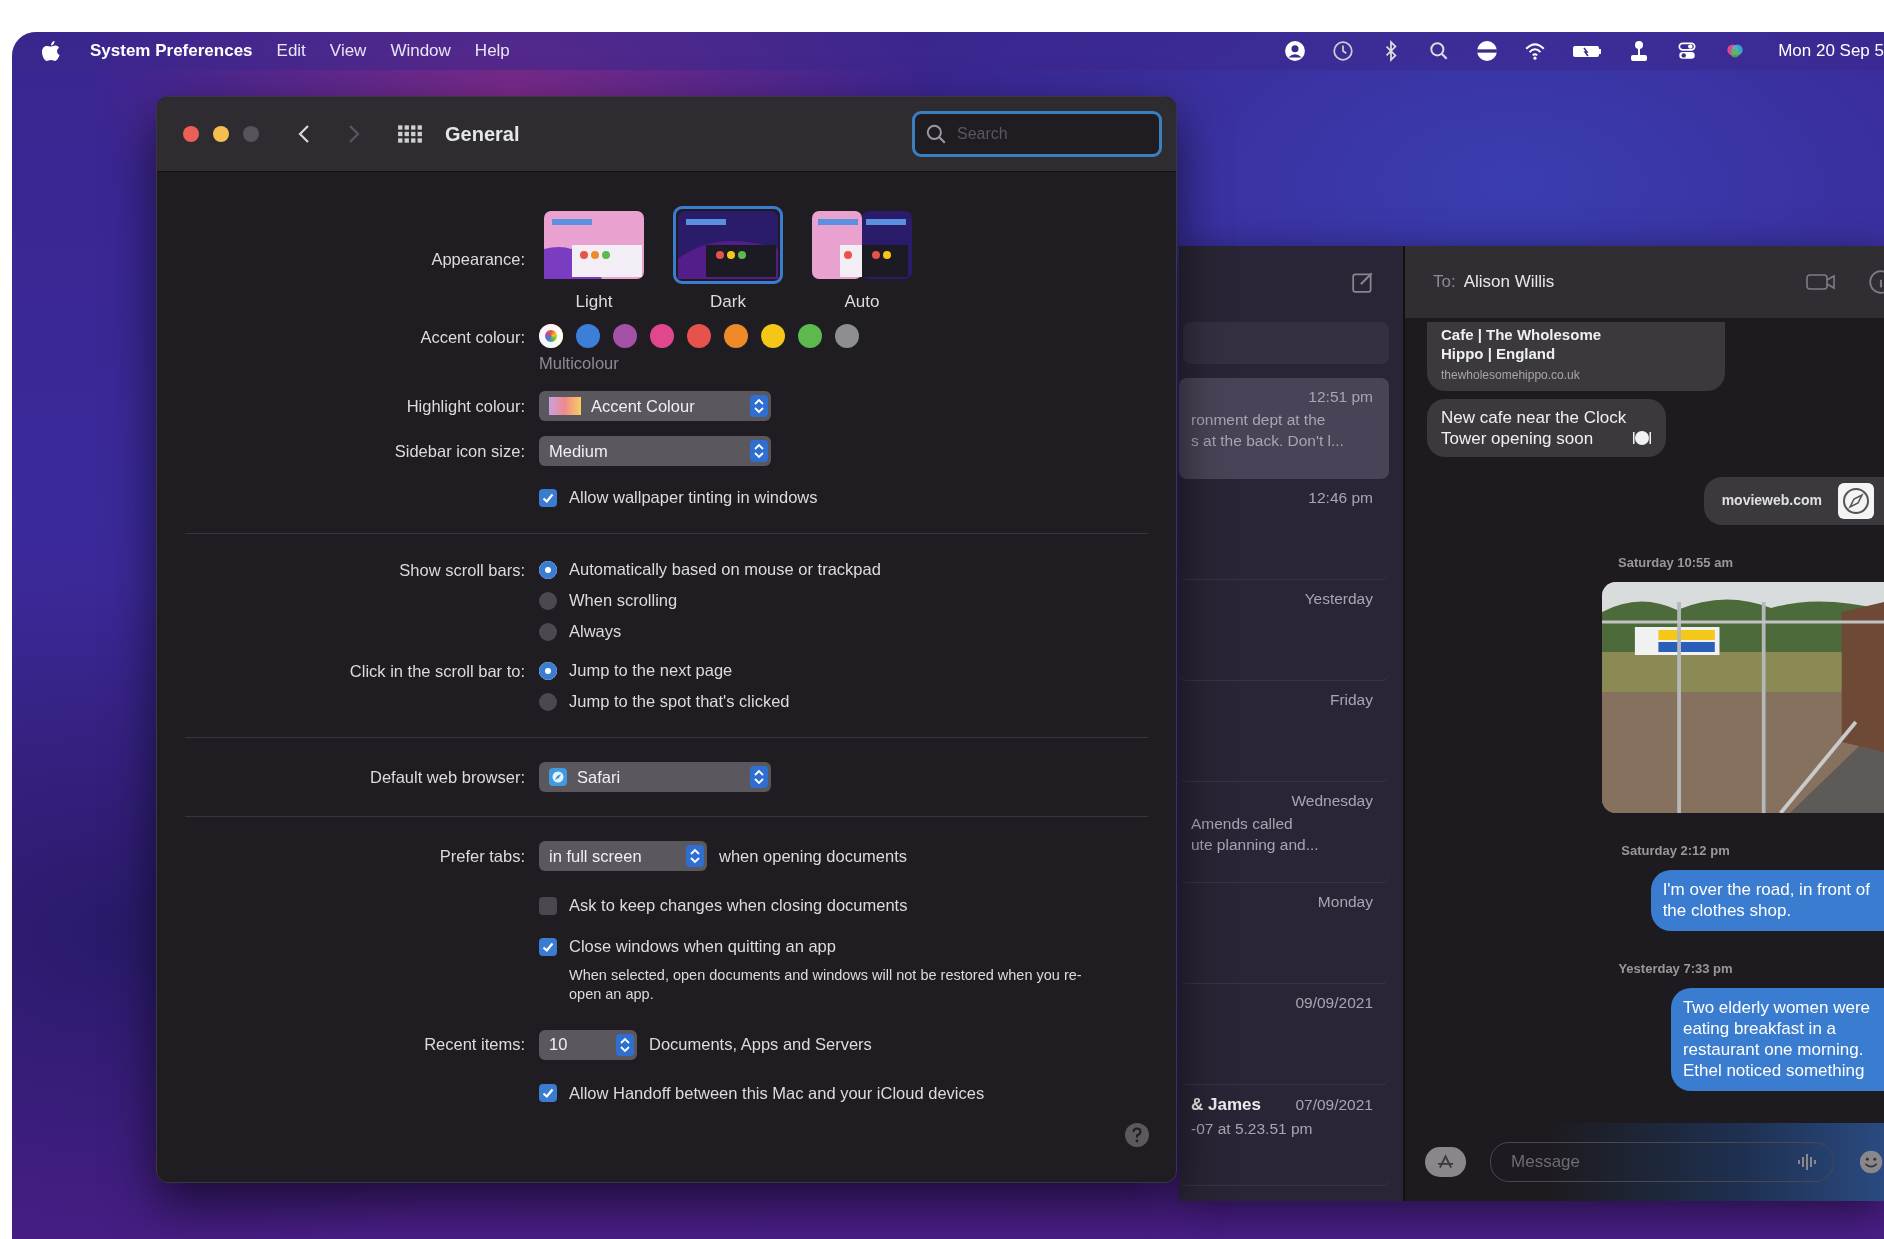 The height and width of the screenshot is (1239, 1884). What do you see at coordinates (304, 134) in the screenshot?
I see `back-icon` at bounding box center [304, 134].